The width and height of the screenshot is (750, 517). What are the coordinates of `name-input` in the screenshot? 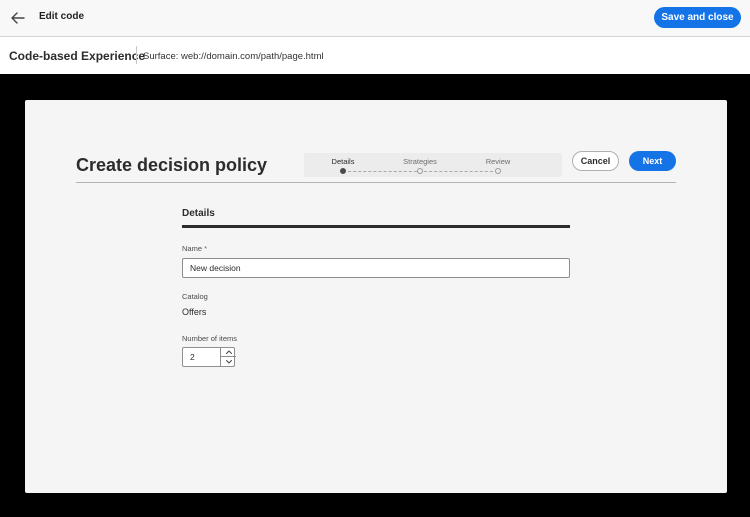 It's located at (376, 268).